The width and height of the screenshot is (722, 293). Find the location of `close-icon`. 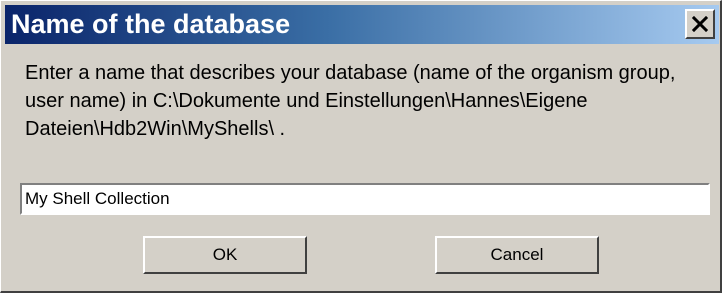

close-icon is located at coordinates (700, 24).